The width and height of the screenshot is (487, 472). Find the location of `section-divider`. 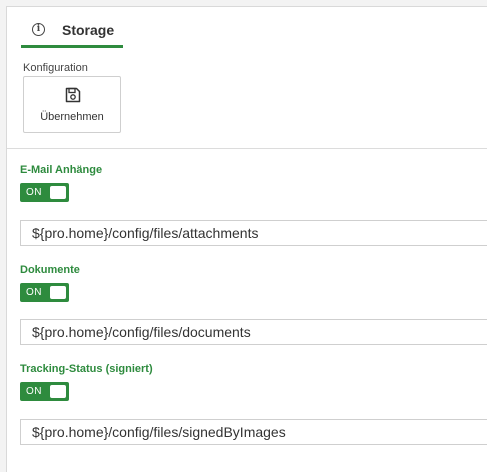

section-divider is located at coordinates (247, 148).